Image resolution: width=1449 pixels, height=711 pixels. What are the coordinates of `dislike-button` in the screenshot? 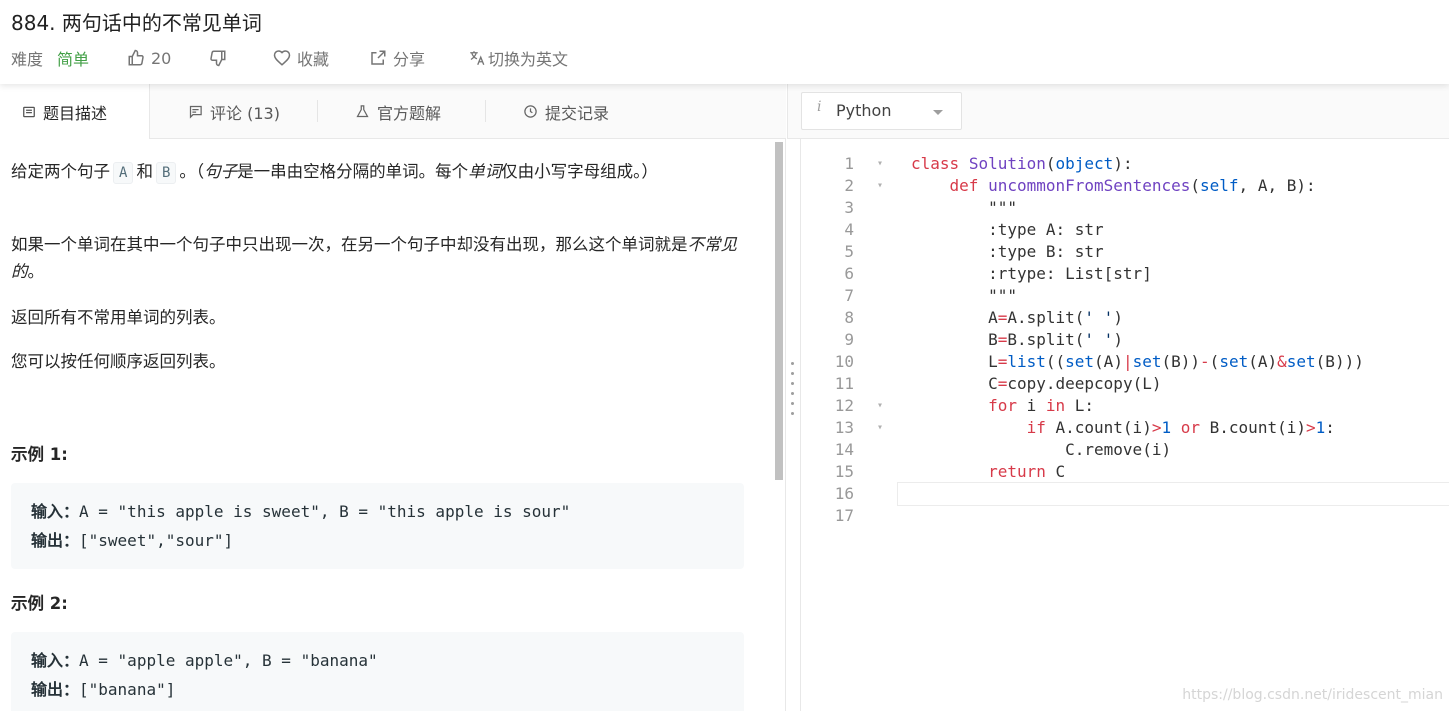 It's located at (218, 58).